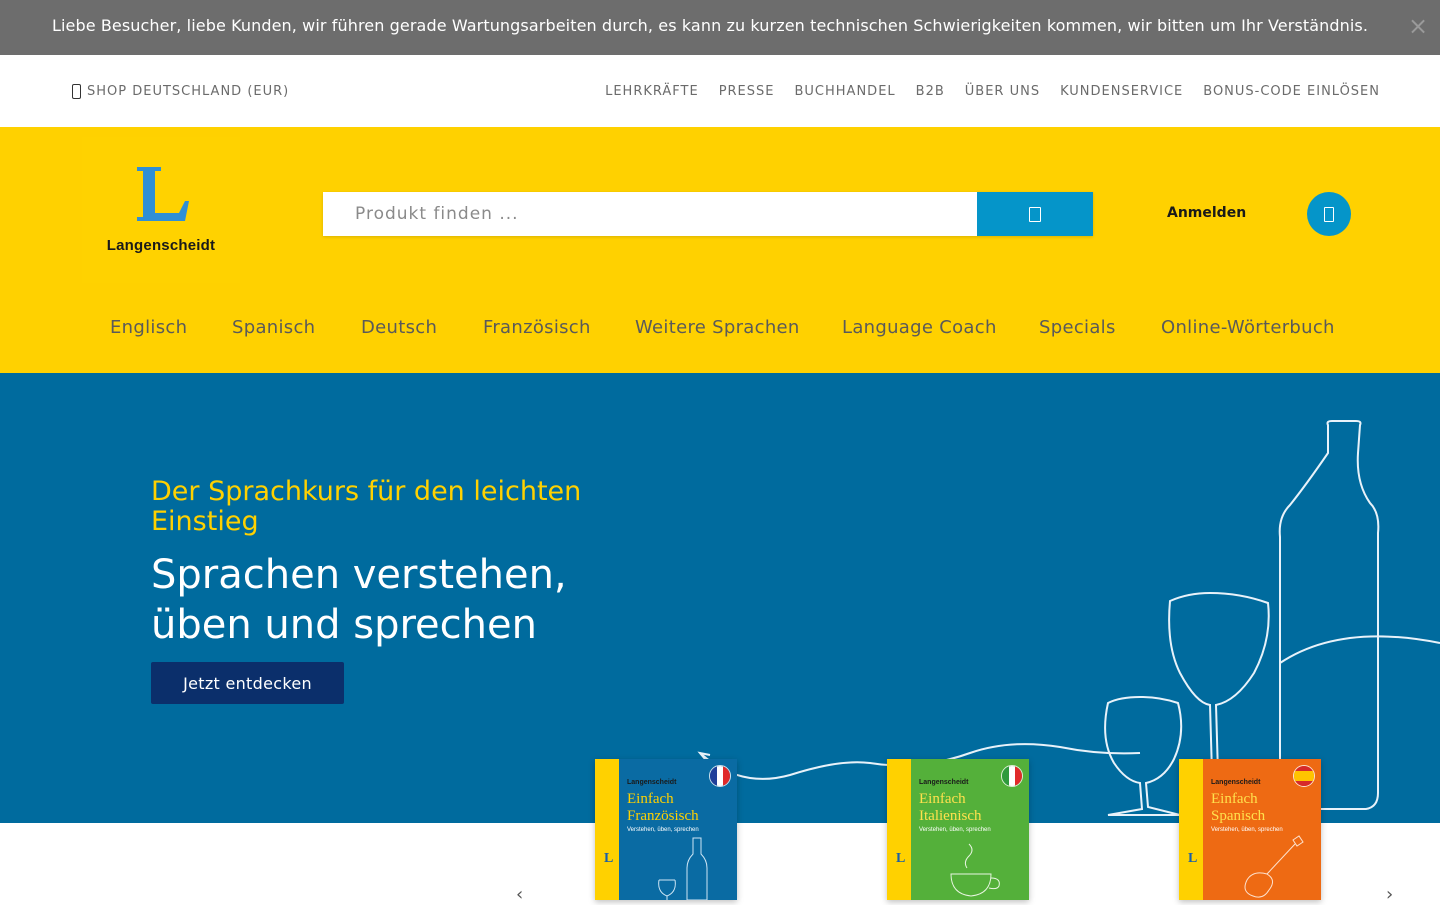 This screenshot has height=905, width=1440. What do you see at coordinates (519, 894) in the screenshot?
I see `carousel-prev-icon: ‹` at bounding box center [519, 894].